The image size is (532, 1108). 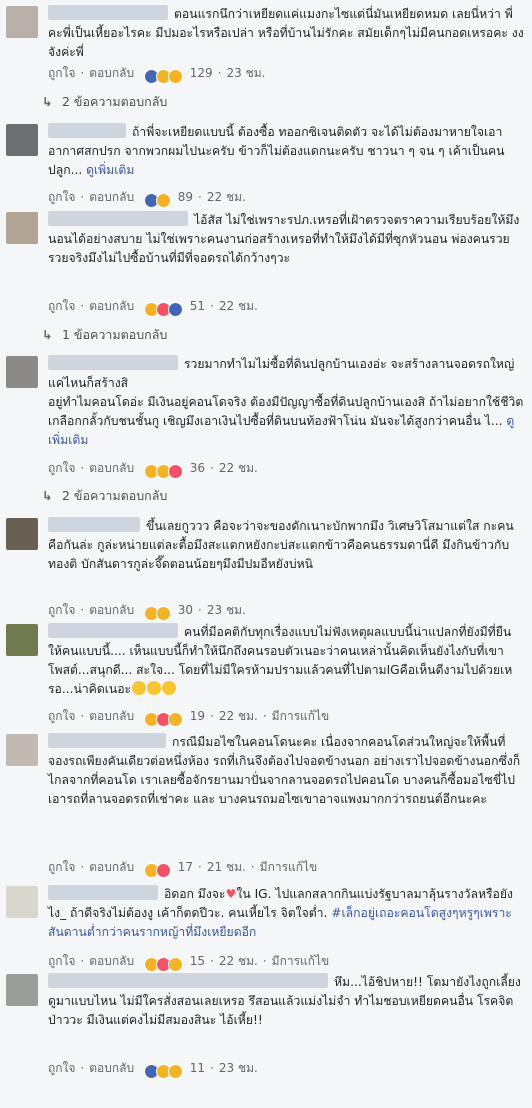 What do you see at coordinates (197, 1068) in the screenshot?
I see `reaction-count: 11` at bounding box center [197, 1068].